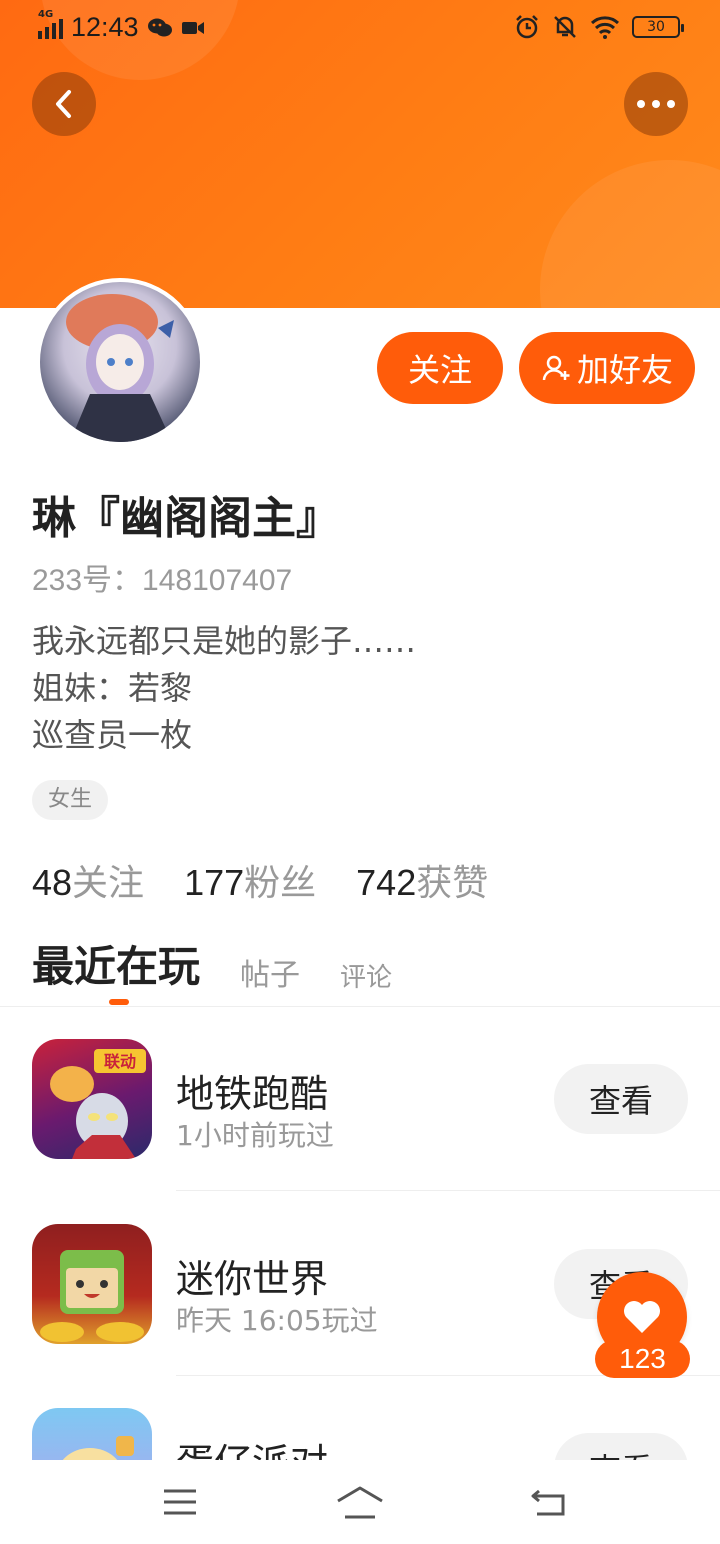 This screenshot has height=1544, width=720. I want to click on list-item: 蛋仔派对 查看, so click(360, 1418).